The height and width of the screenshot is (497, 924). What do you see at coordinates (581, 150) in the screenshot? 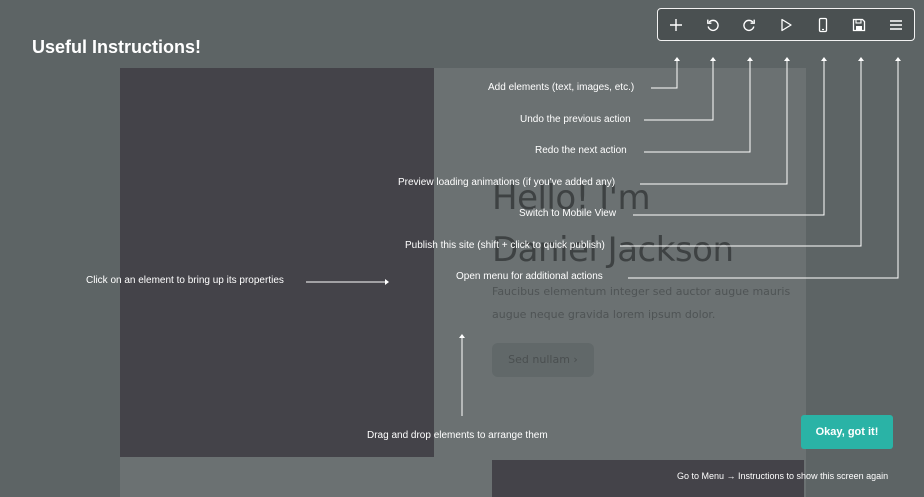
I see `label-redo: Redo the next action` at bounding box center [581, 150].